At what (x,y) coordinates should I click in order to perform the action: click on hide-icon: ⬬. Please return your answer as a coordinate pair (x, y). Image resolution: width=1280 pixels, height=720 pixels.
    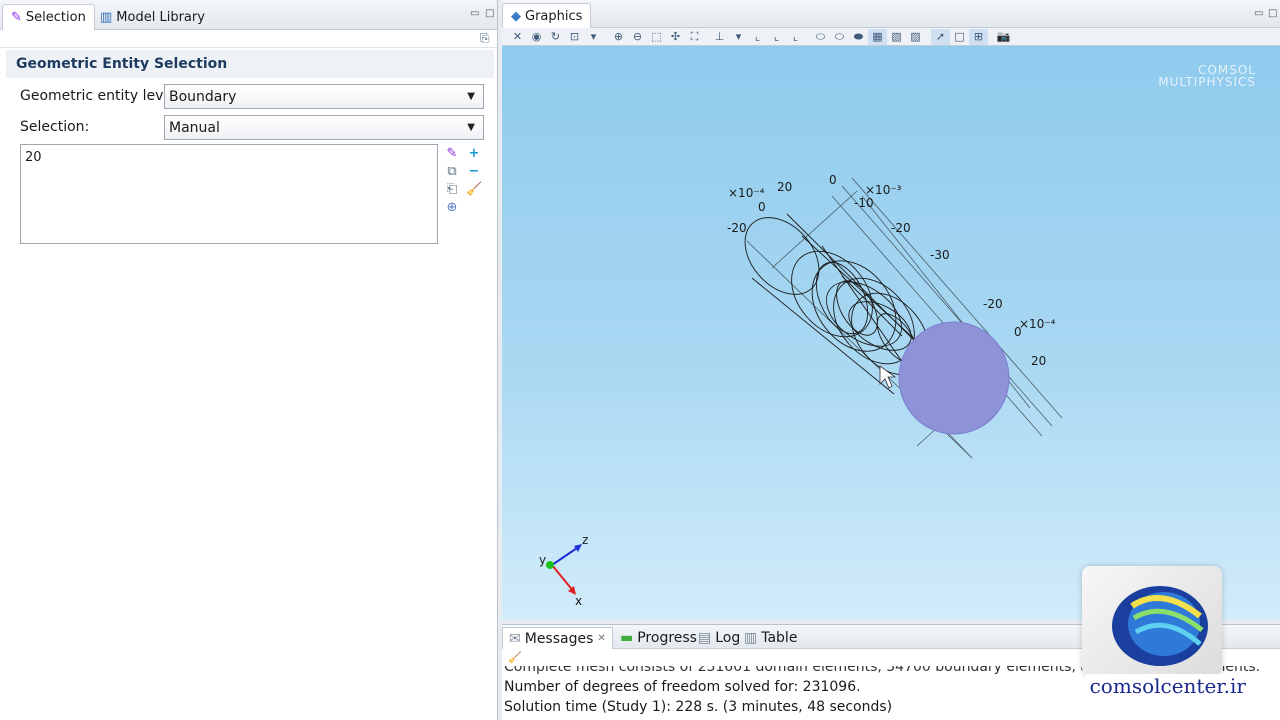
    Looking at the image, I should click on (858, 37).